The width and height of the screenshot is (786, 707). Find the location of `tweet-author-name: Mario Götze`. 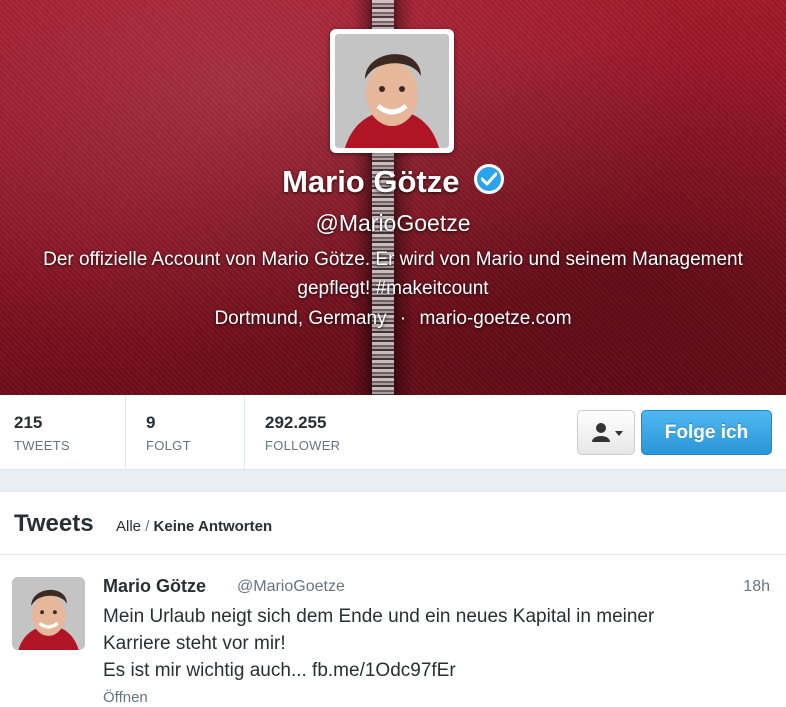

tweet-author-name: Mario Götze is located at coordinates (154, 586).